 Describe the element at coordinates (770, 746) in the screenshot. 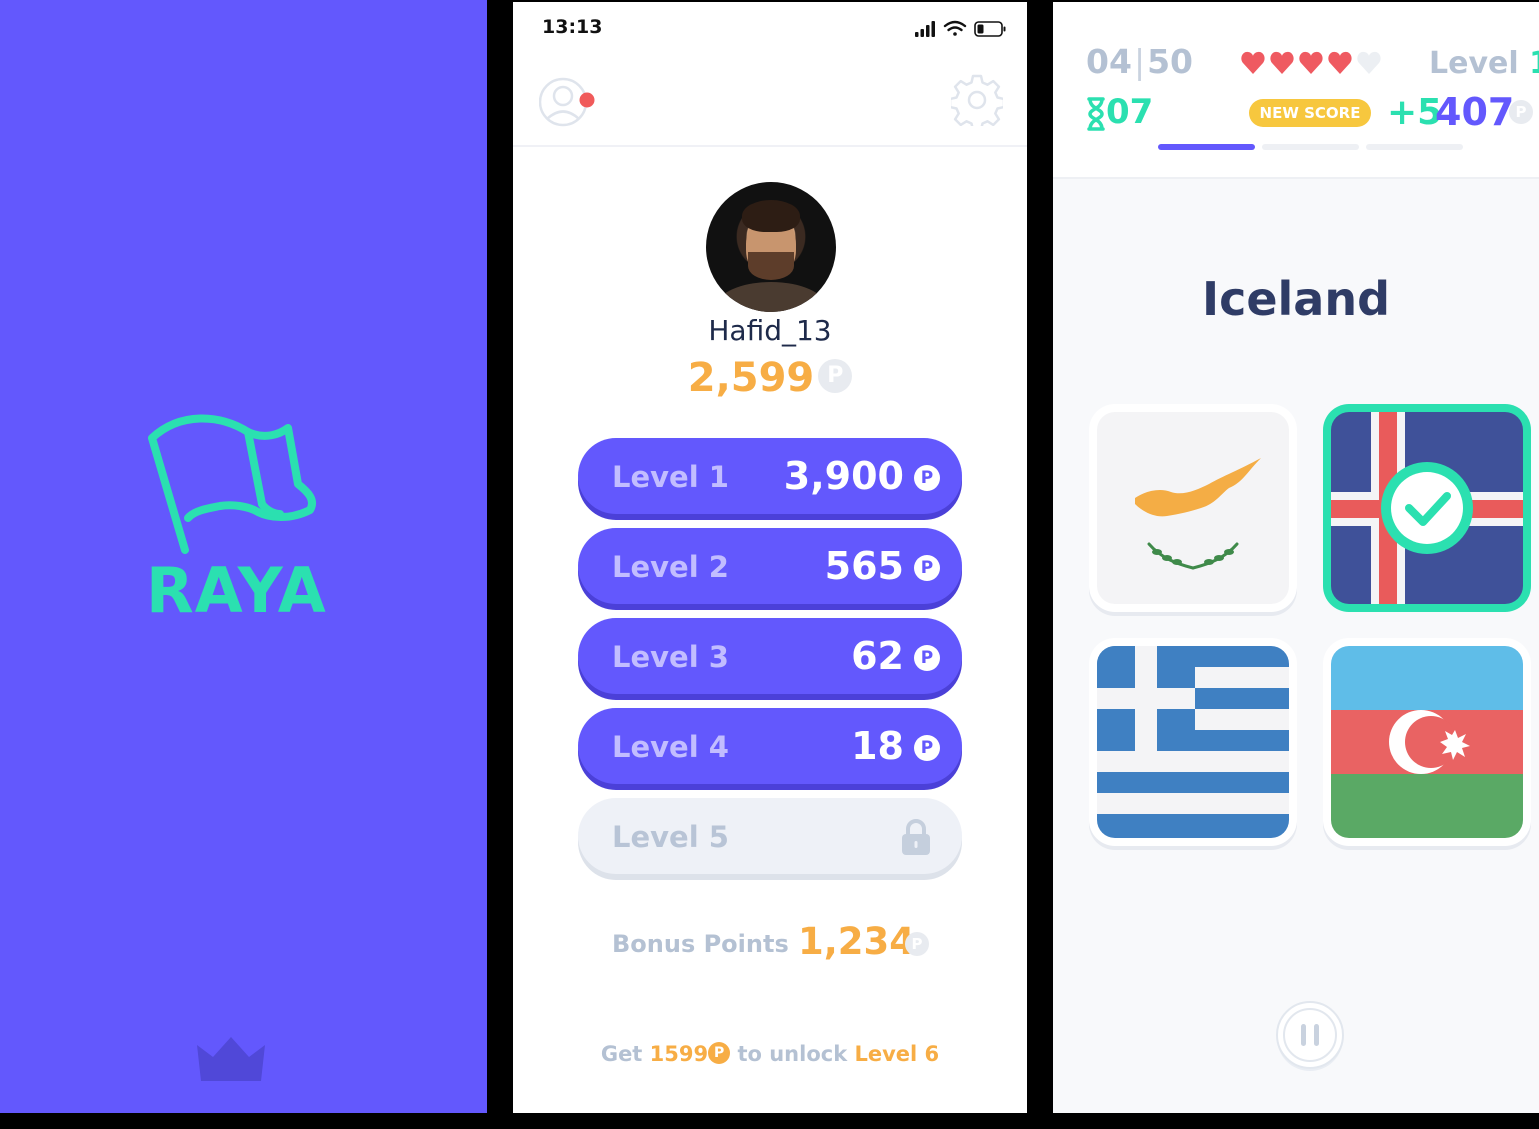

I see `level-4-button: Level 4 18 P` at that location.